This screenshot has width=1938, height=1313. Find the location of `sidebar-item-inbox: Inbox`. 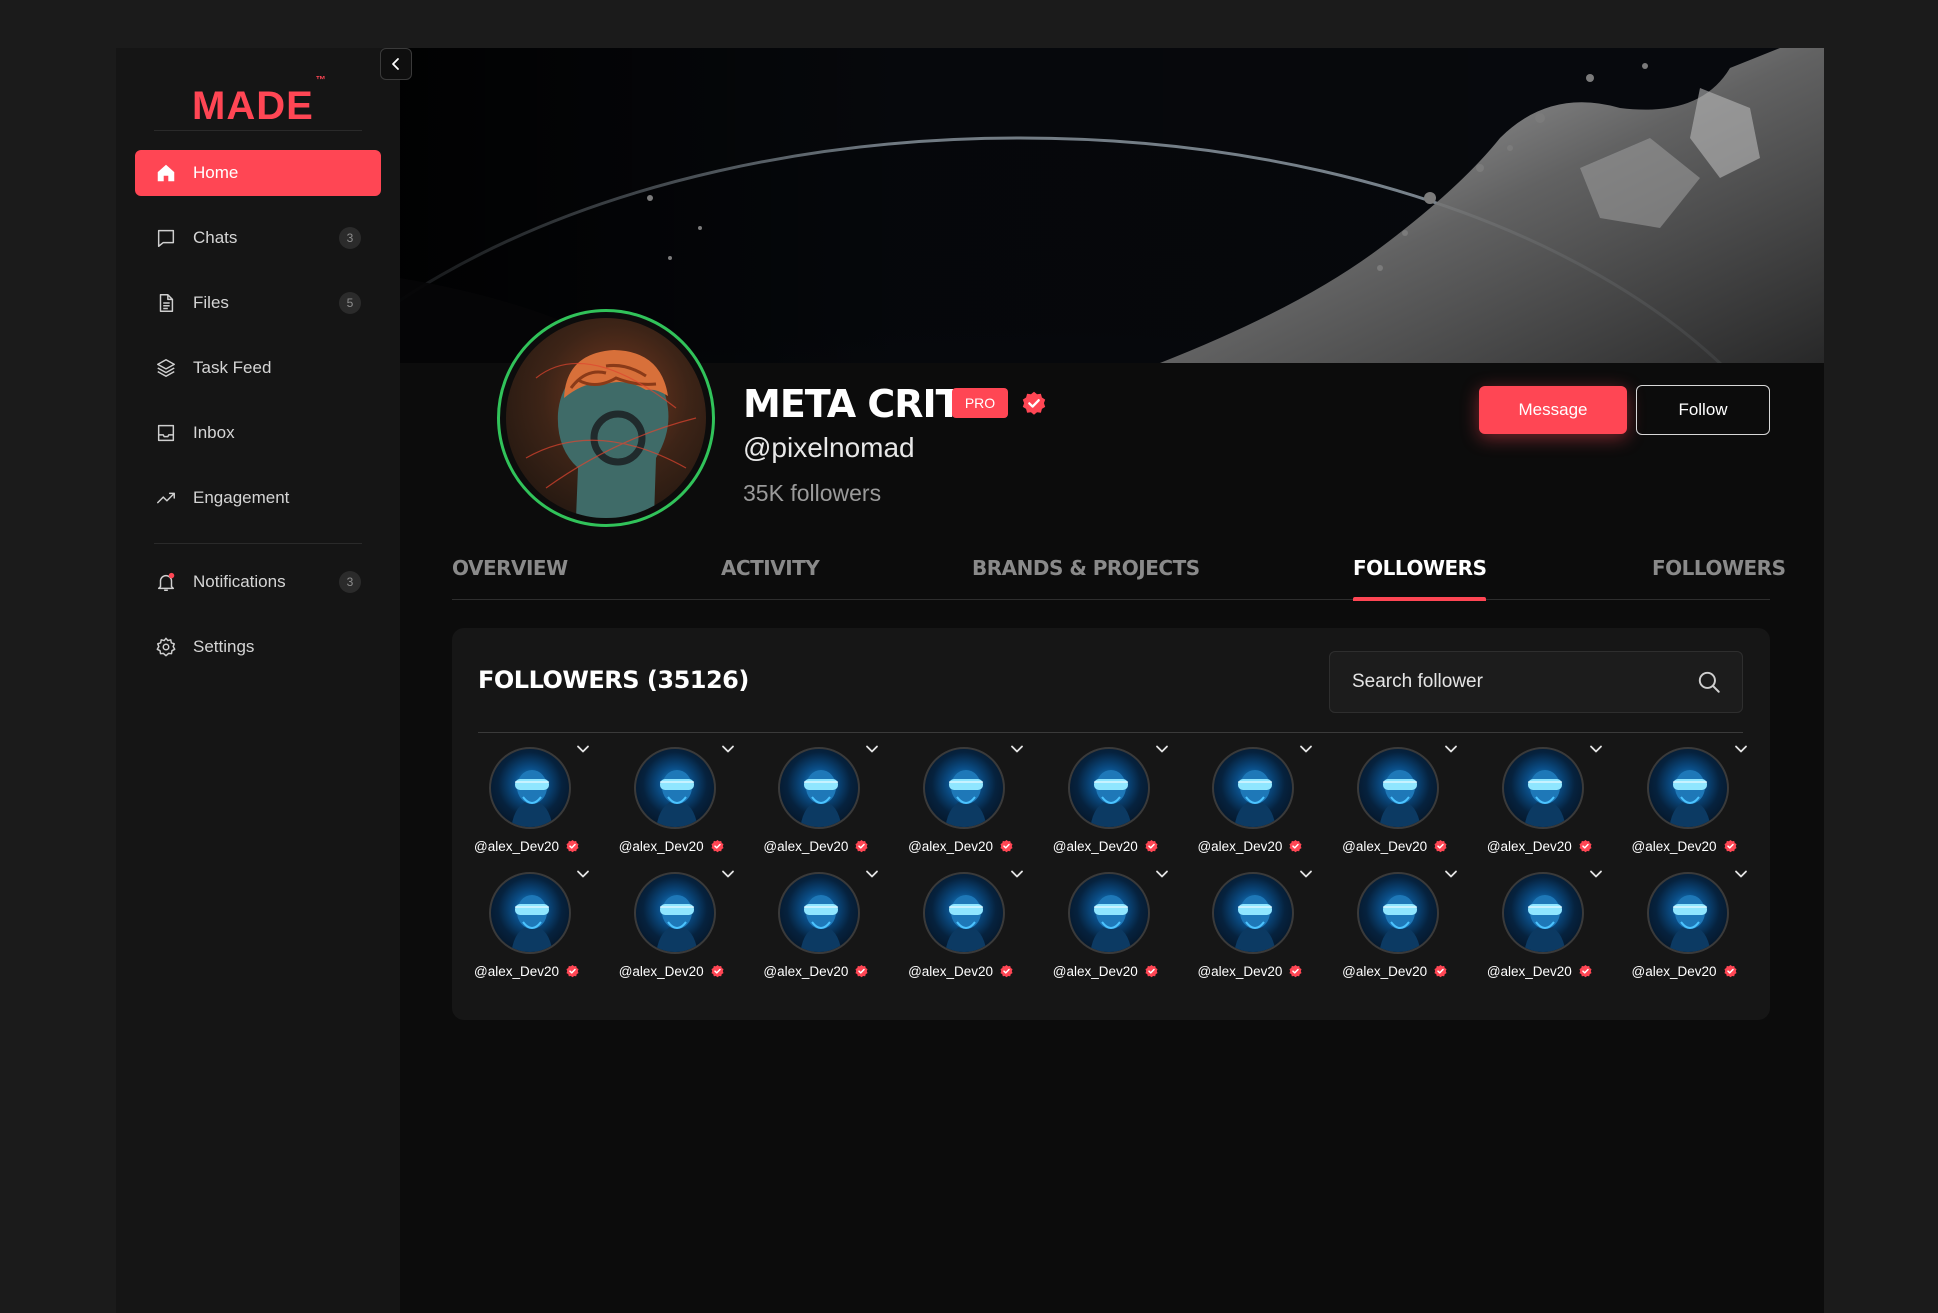

sidebar-item-inbox: Inbox is located at coordinates (258, 433).